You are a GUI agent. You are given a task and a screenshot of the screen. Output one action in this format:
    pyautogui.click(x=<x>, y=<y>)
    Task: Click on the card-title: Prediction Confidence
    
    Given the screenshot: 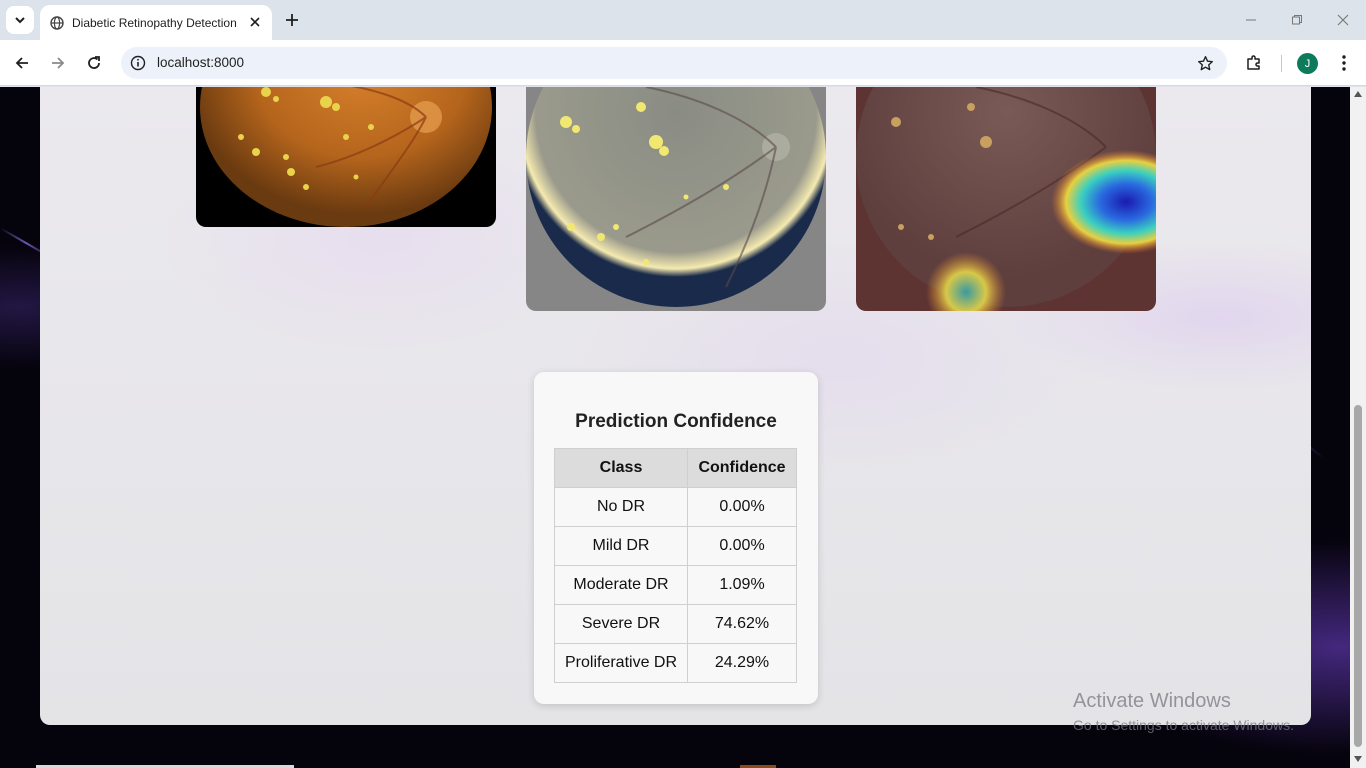 What is the action you would take?
    pyautogui.click(x=676, y=421)
    